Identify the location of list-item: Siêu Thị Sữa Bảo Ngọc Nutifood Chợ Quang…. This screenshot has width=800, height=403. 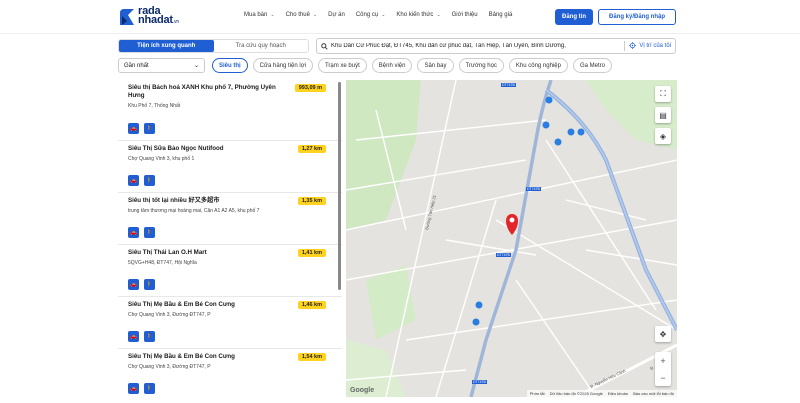
(230, 167).